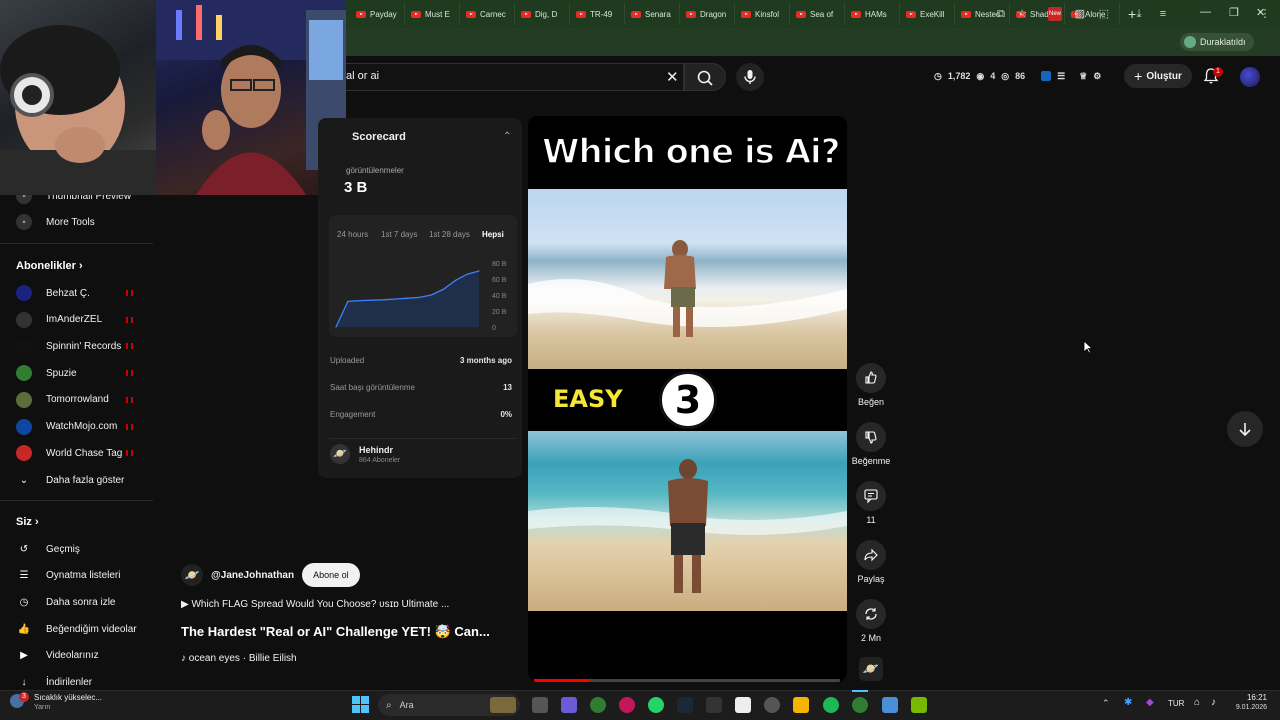 The width and height of the screenshot is (1280, 720). I want to click on browser-tab: Senara, so click(652, 14).